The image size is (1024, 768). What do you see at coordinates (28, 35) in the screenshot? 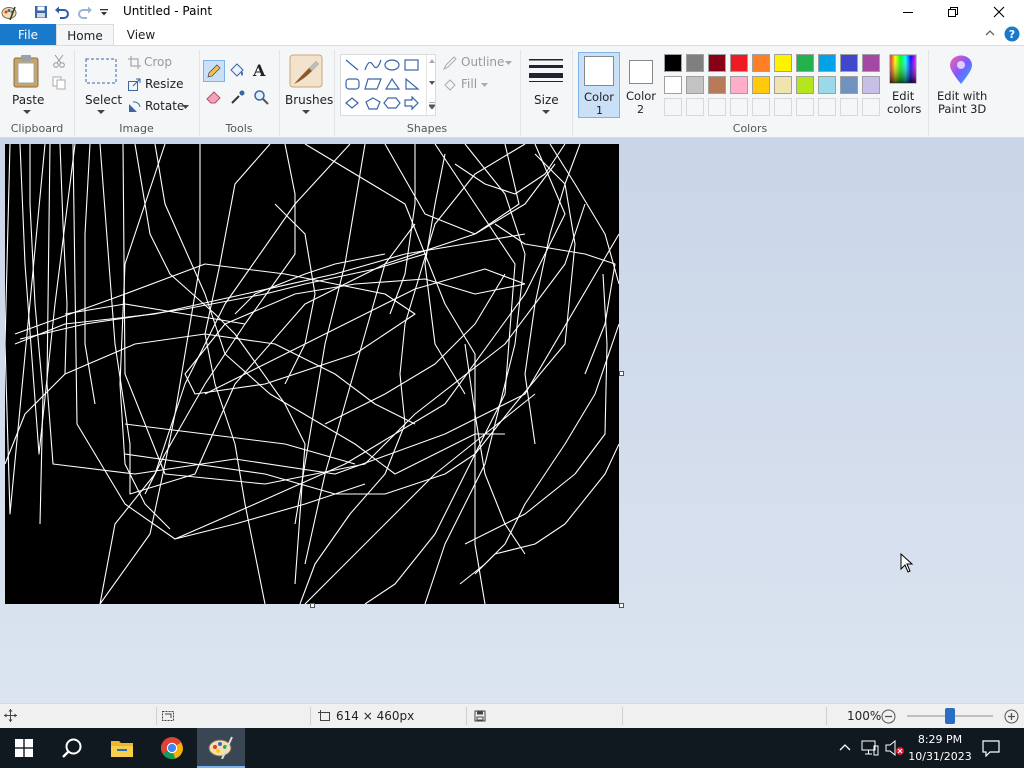
I see `tab-file: File` at bounding box center [28, 35].